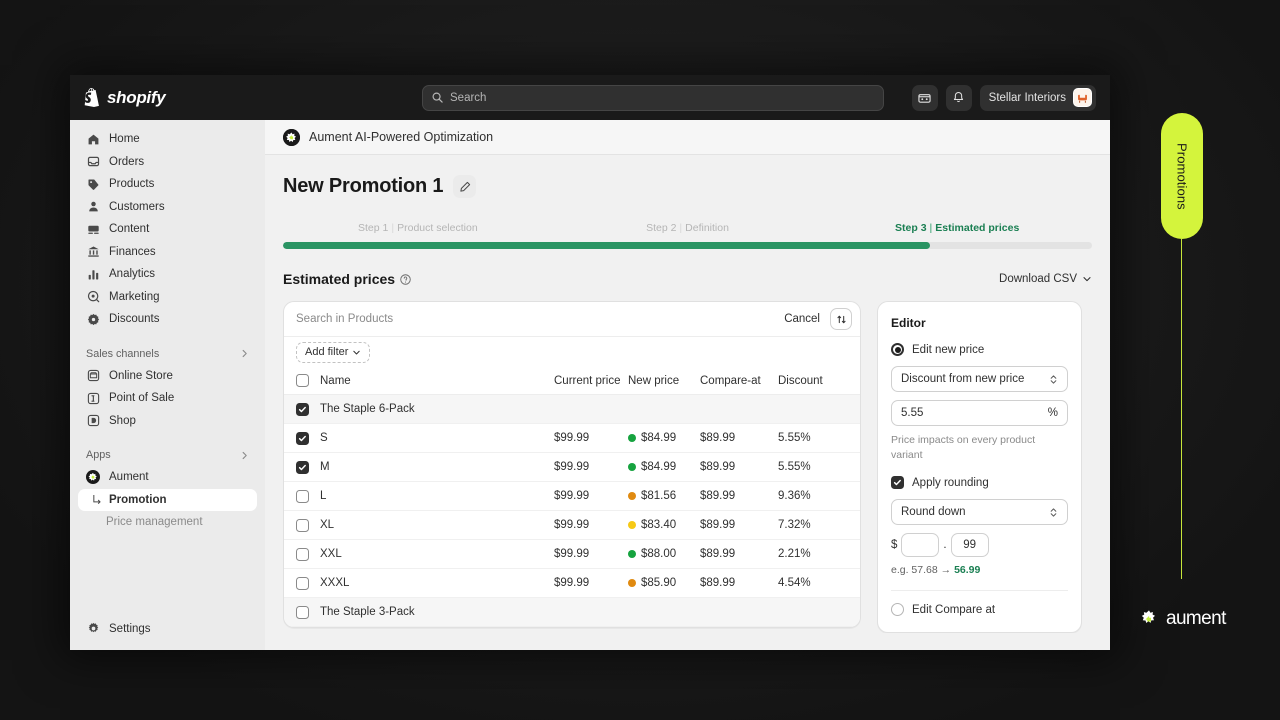 The width and height of the screenshot is (1280, 720). I want to click on table-row: XXXL $99.99 $85.90 $89.99 4.54%, so click(572, 583).